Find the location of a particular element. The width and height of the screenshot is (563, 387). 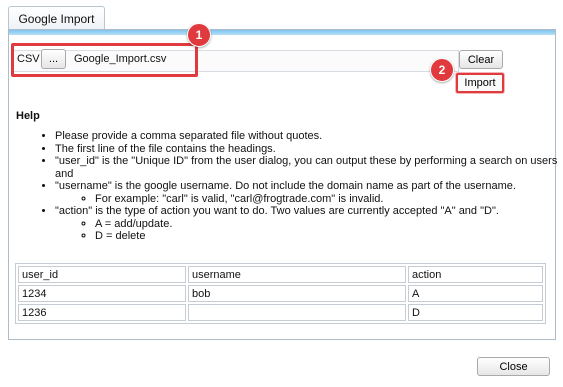

table-cell is located at coordinates (297, 312).